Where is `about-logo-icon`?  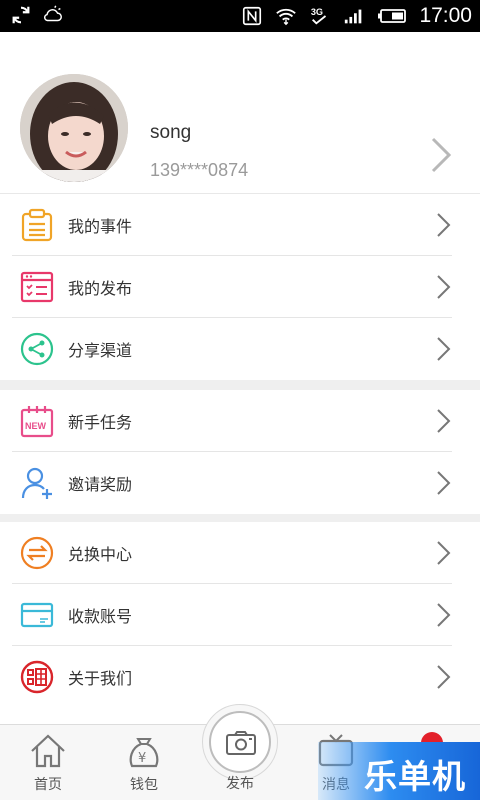
about-logo-icon is located at coordinates (37, 677).